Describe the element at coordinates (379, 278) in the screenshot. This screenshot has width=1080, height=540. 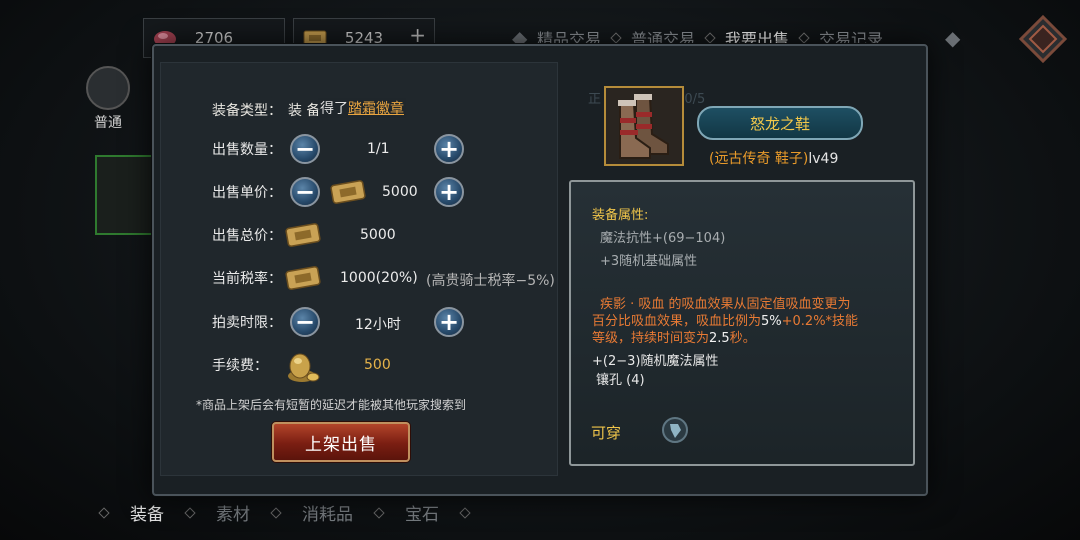
I see `tax-value: 1000(20%)` at that location.